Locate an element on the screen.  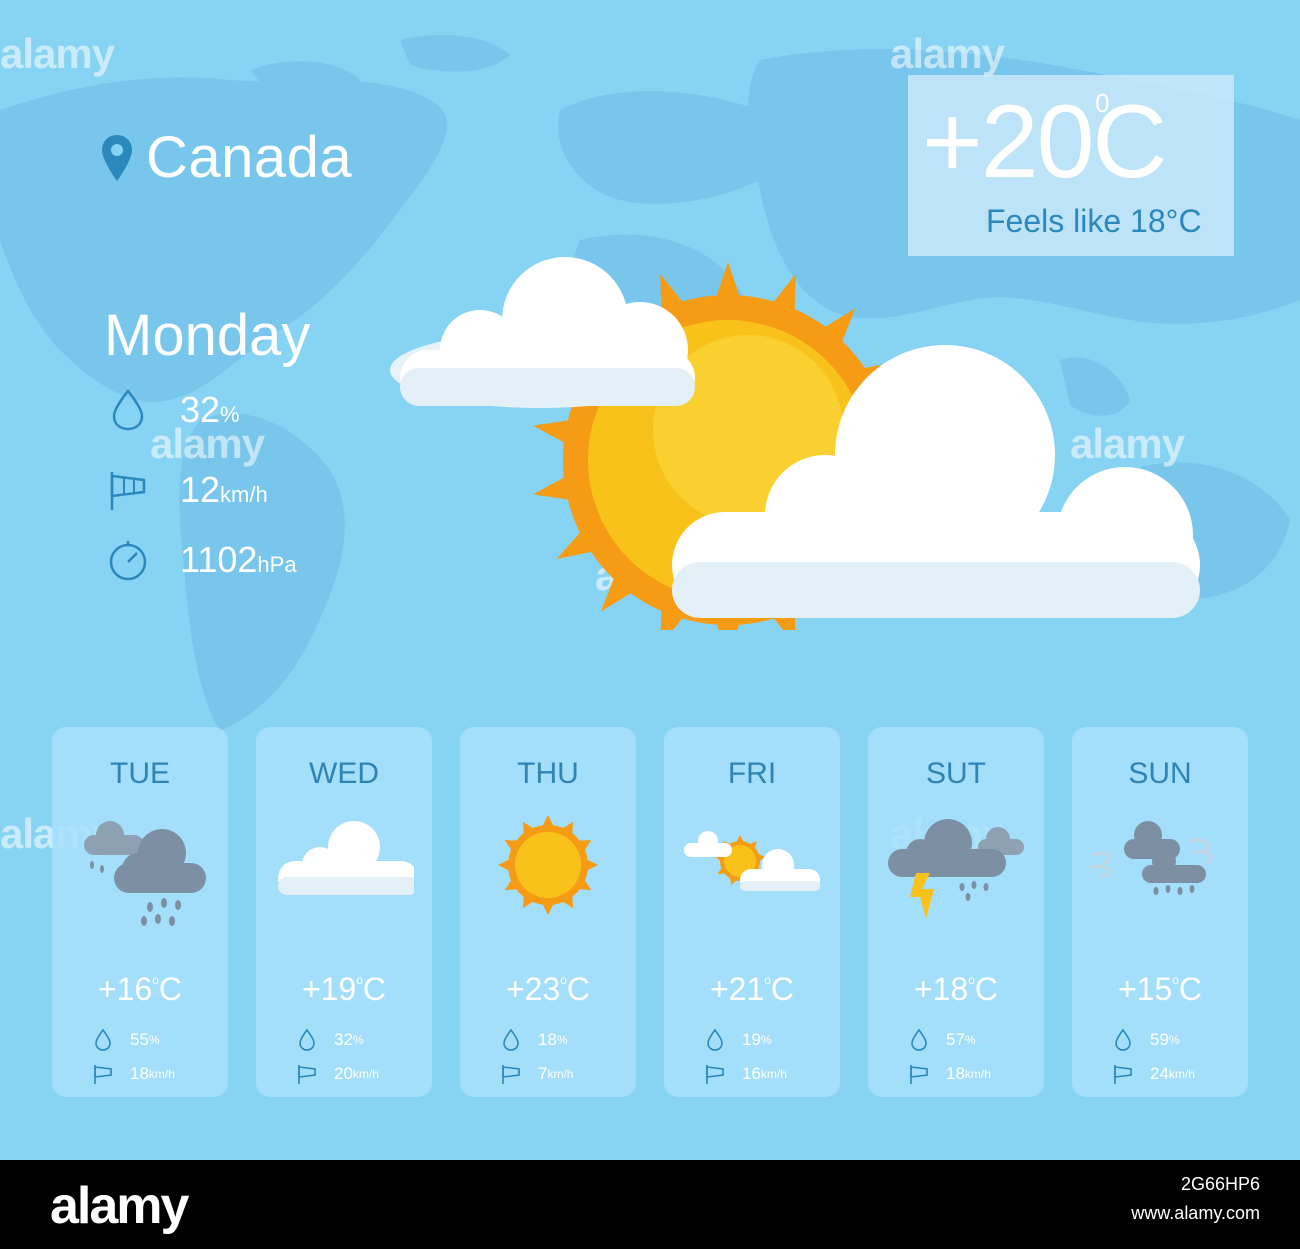
forecast-temperature: +19oC is located at coordinates (344, 989).